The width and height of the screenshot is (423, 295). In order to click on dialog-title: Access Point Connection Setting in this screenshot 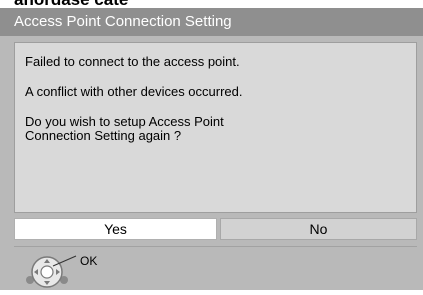, I will do `click(123, 21)`.